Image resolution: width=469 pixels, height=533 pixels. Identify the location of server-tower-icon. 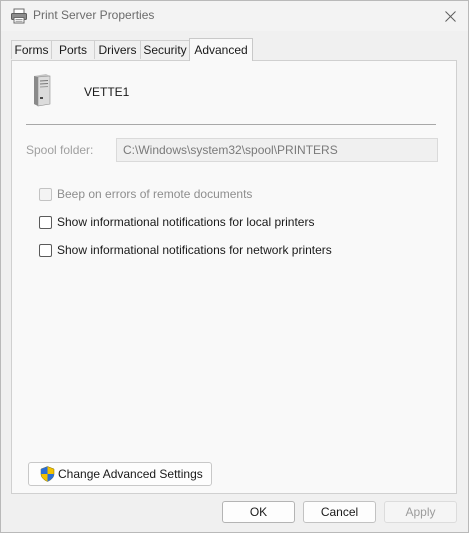
(42, 90).